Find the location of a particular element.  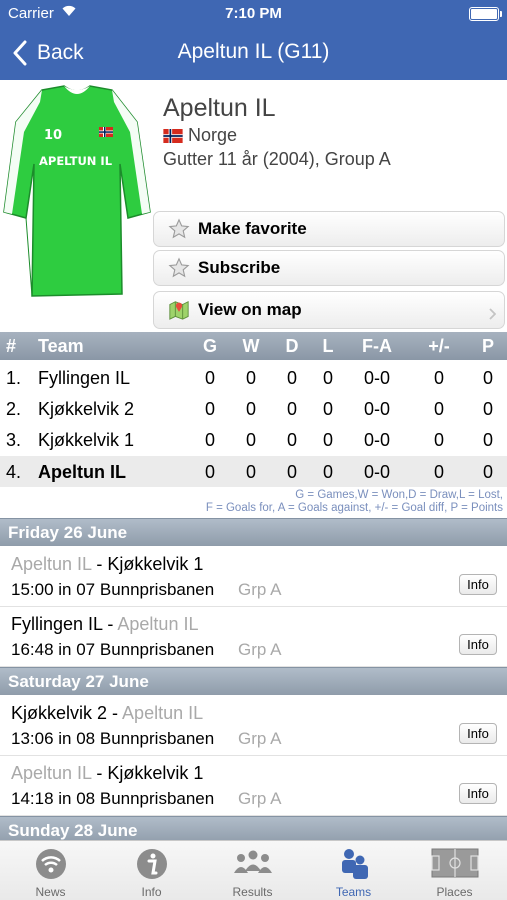

country-label: Norge is located at coordinates (213, 135).